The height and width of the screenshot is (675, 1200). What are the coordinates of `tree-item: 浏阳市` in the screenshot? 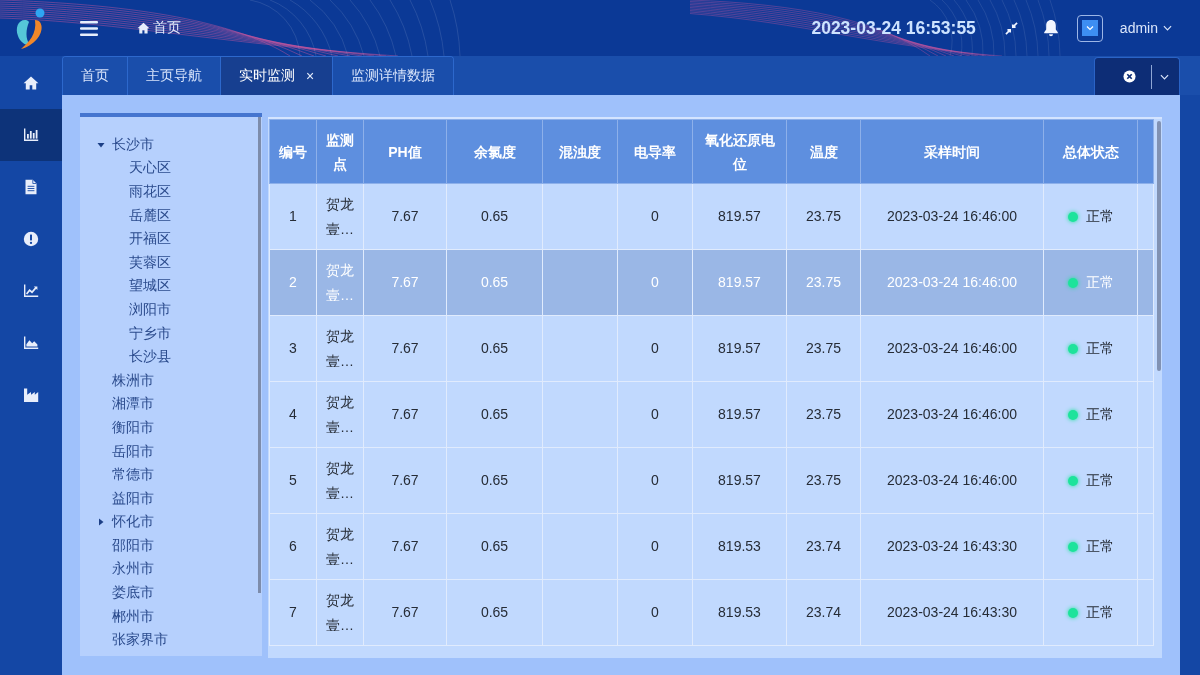 It's located at (150, 310).